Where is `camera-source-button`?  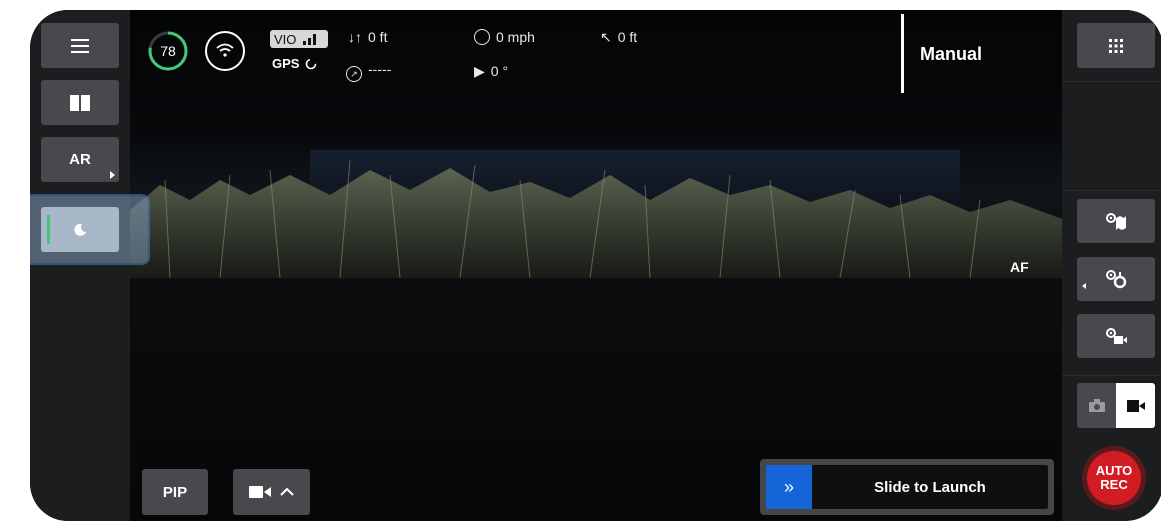 camera-source-button is located at coordinates (271, 492).